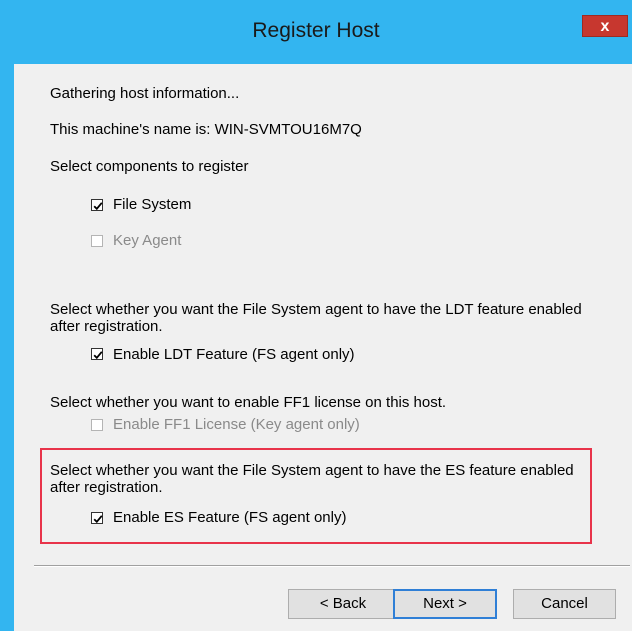 The height and width of the screenshot is (631, 632). I want to click on enable-es-label: Enable ES Feature (FS agent only), so click(229, 517).